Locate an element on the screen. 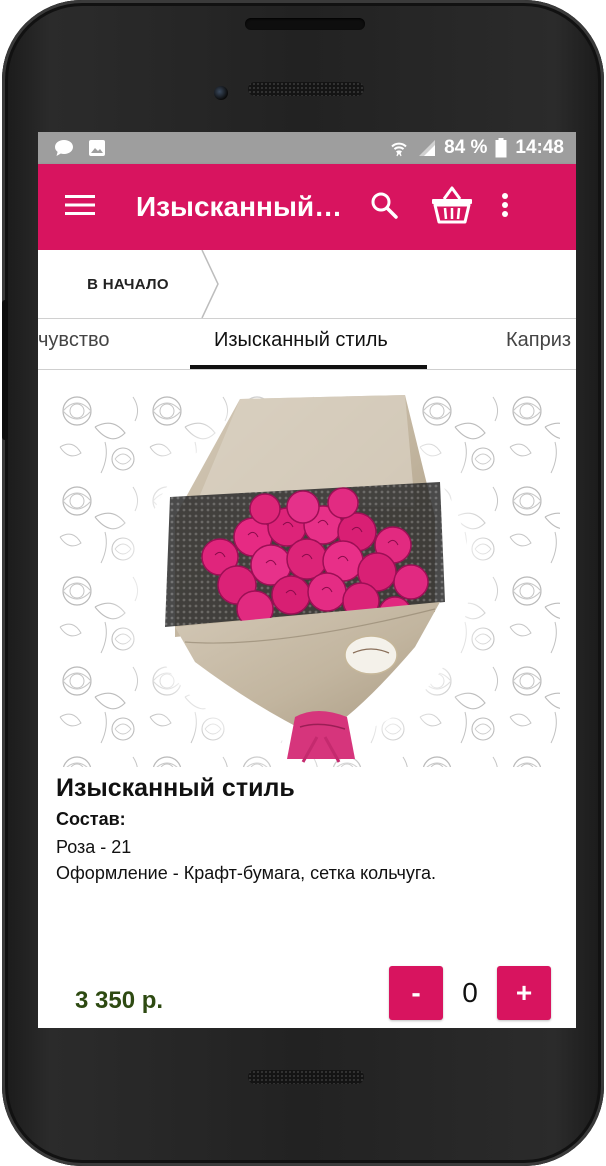 The height and width of the screenshot is (1166, 606). clock: 14:48 is located at coordinates (539, 147).